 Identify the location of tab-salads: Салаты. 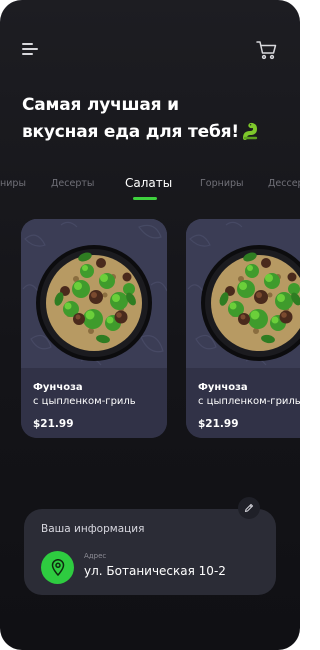
(148, 183).